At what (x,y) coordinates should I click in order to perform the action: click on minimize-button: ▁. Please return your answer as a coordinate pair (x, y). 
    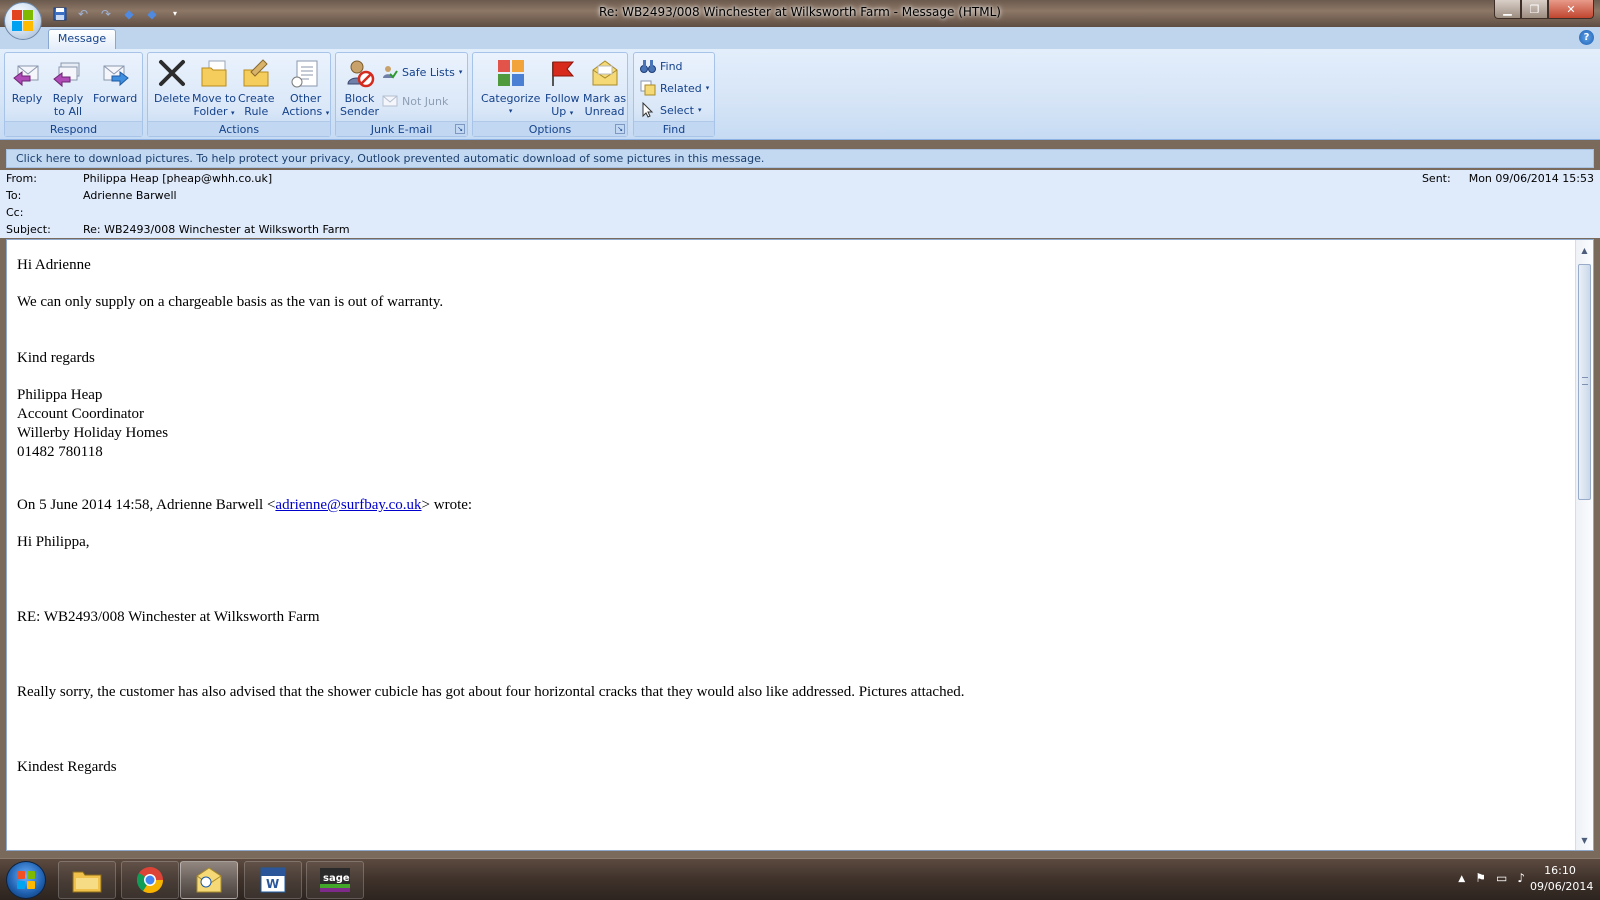
    Looking at the image, I should click on (1507, 9).